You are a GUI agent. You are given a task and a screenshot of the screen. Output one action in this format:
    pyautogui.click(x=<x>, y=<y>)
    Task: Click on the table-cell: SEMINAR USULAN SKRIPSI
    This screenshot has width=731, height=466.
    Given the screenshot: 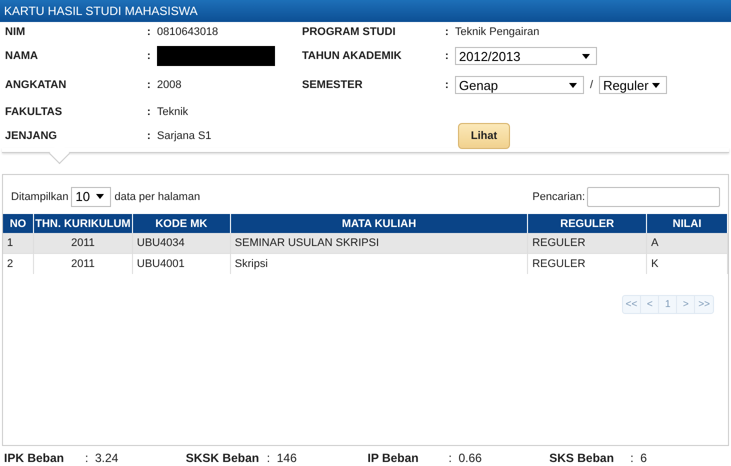 What is the action you would take?
    pyautogui.click(x=307, y=243)
    